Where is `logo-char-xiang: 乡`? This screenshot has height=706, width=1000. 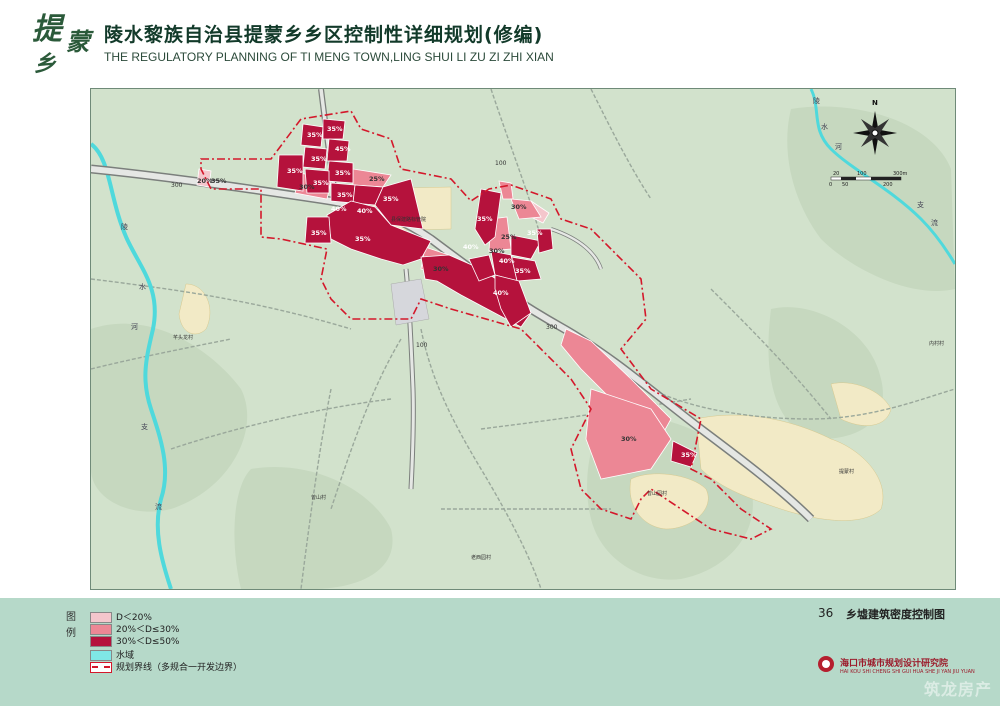 logo-char-xiang: 乡 is located at coordinates (45, 64).